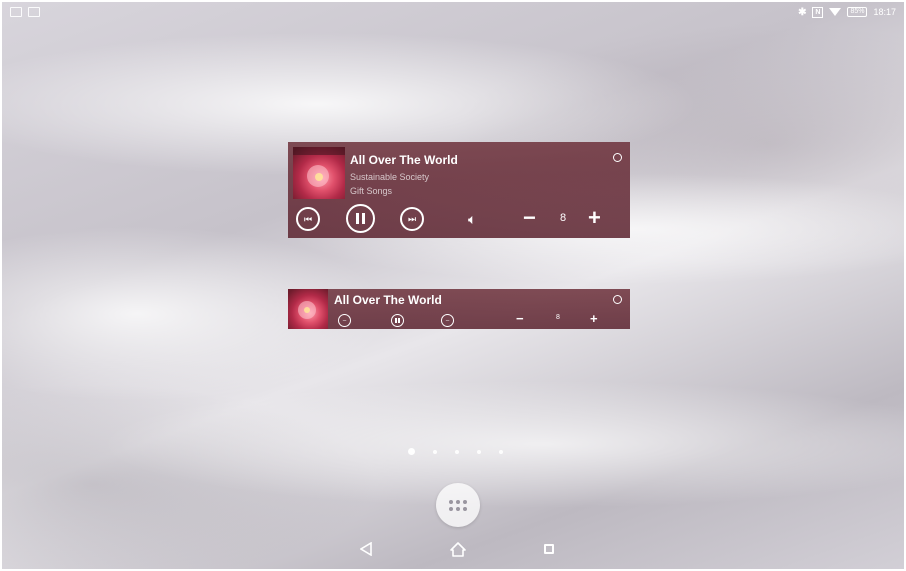 The height and width of the screenshot is (571, 906). Describe the element at coordinates (459, 309) in the screenshot. I see `music-widget-small: All Over The World – – − 8 +` at that location.